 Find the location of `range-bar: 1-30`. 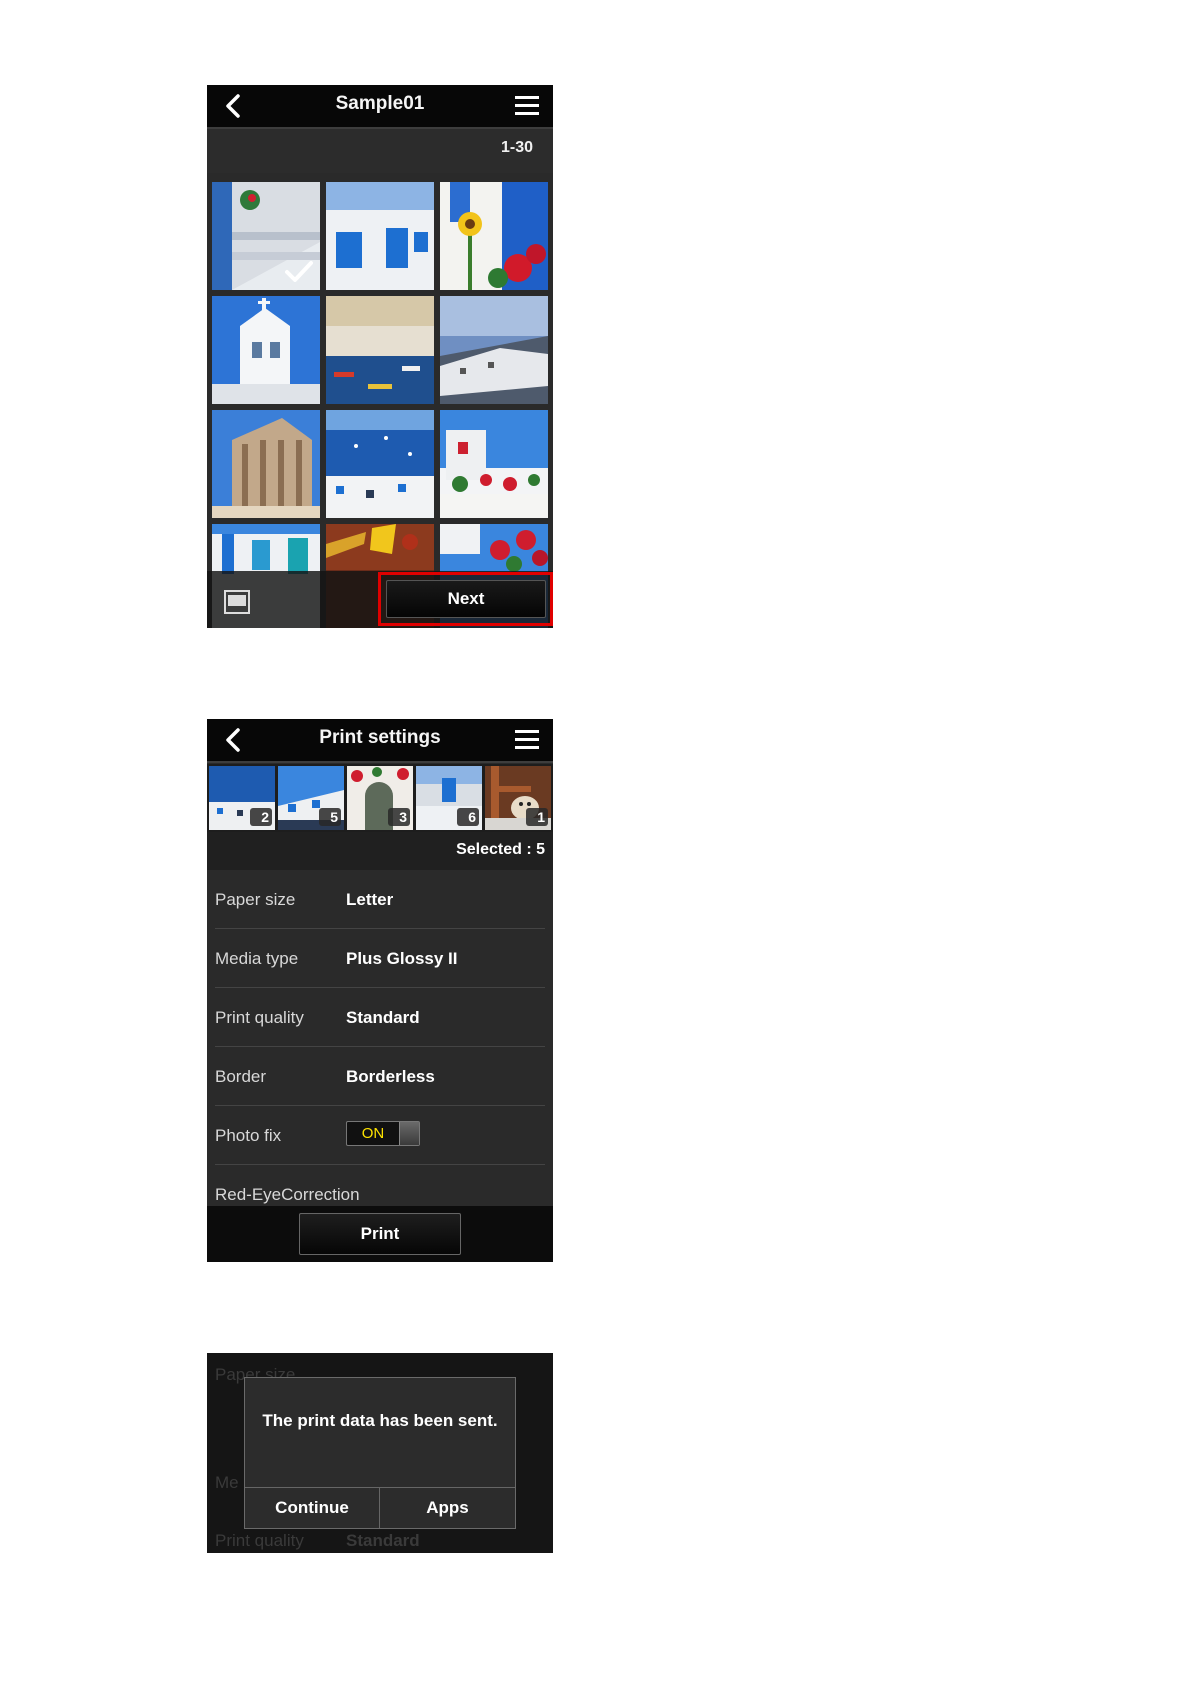

range-bar: 1-30 is located at coordinates (380, 151).